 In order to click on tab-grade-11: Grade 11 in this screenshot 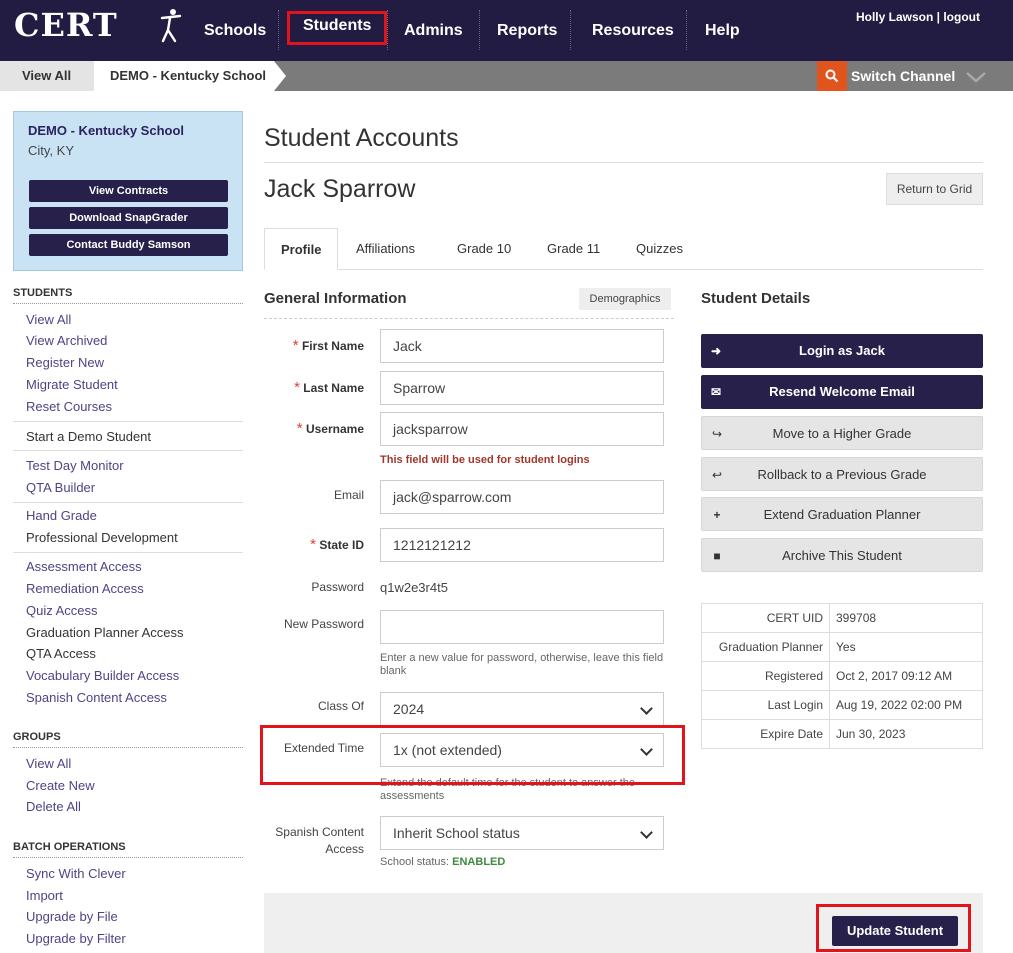, I will do `click(573, 249)`.